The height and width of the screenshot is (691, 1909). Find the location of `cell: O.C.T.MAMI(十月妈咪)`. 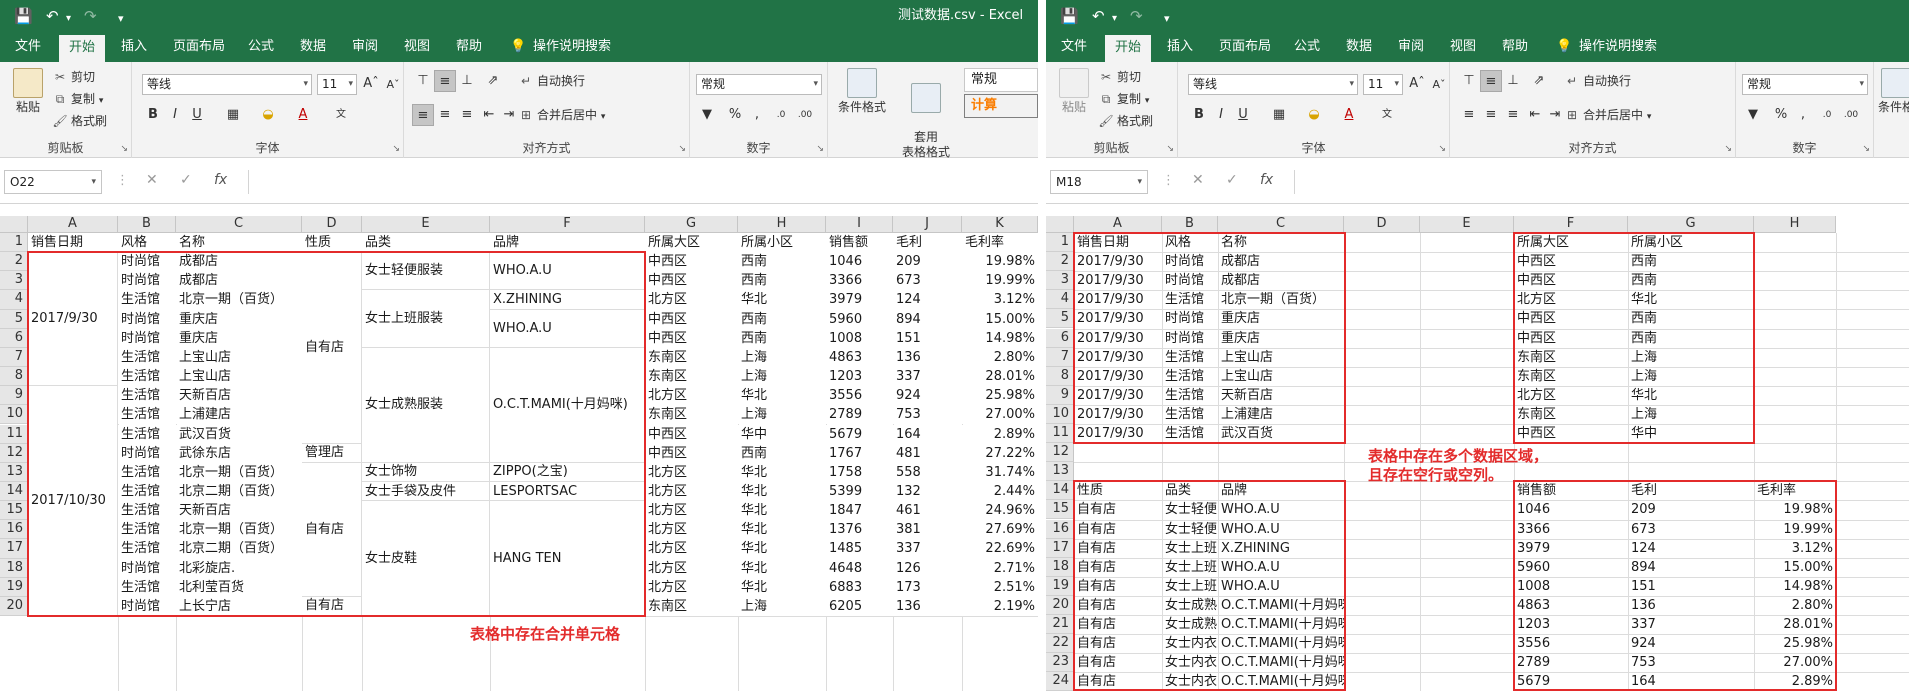

cell: O.C.T.MAMI(十月妈咪) is located at coordinates (1281, 624).